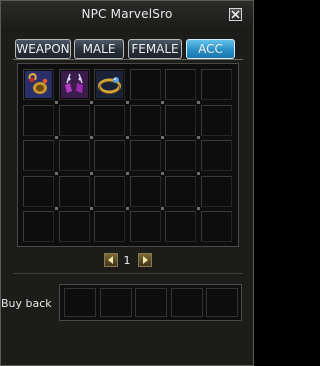  I want to click on prev-page-button, so click(111, 260).